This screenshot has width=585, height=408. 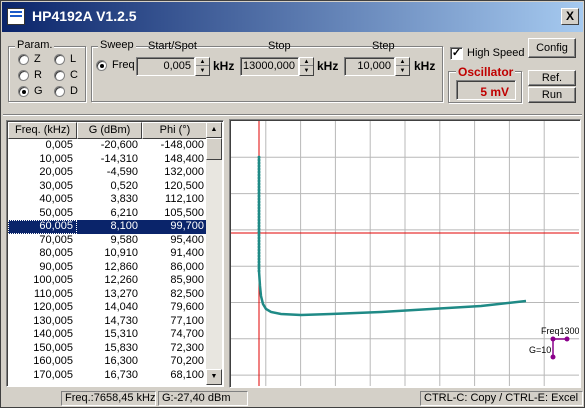 What do you see at coordinates (108, 214) in the screenshot?
I see `table-row: 50,005 6,210 105,500` at bounding box center [108, 214].